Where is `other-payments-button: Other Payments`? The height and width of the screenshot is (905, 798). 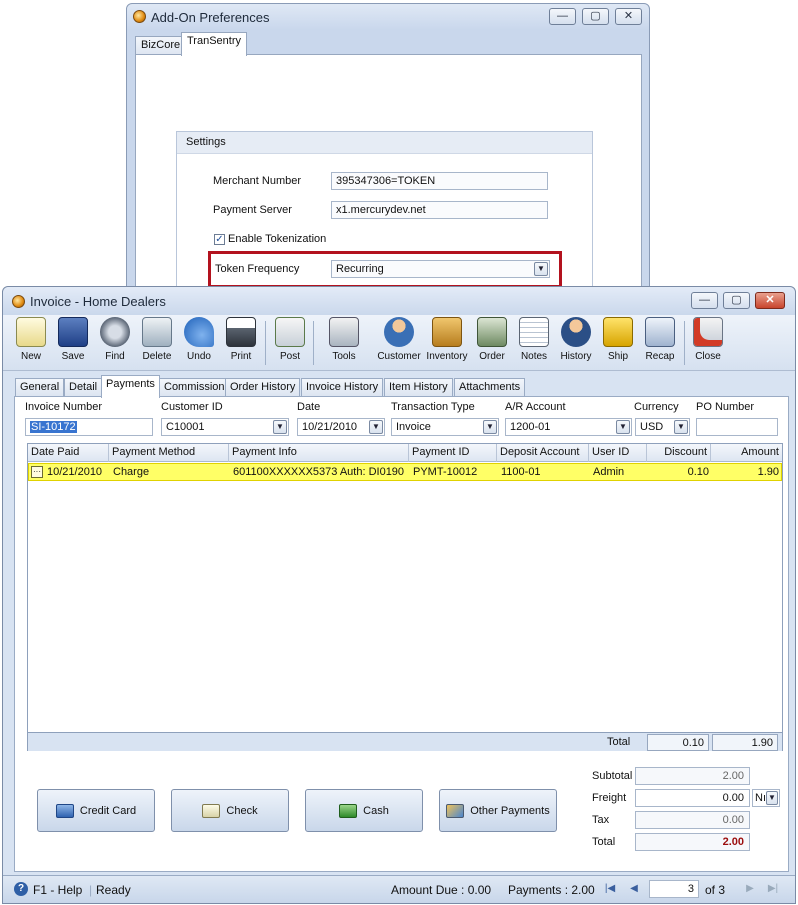 other-payments-button: Other Payments is located at coordinates (498, 810).